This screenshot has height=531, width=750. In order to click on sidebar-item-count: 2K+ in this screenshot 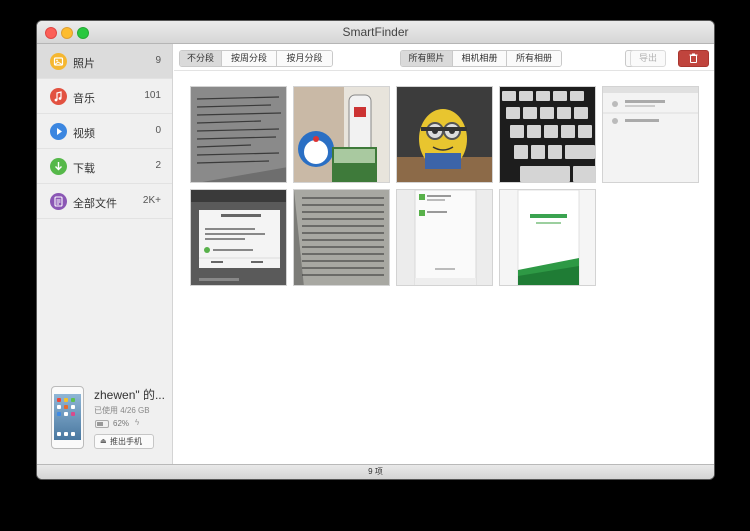, I will do `click(151, 200)`.